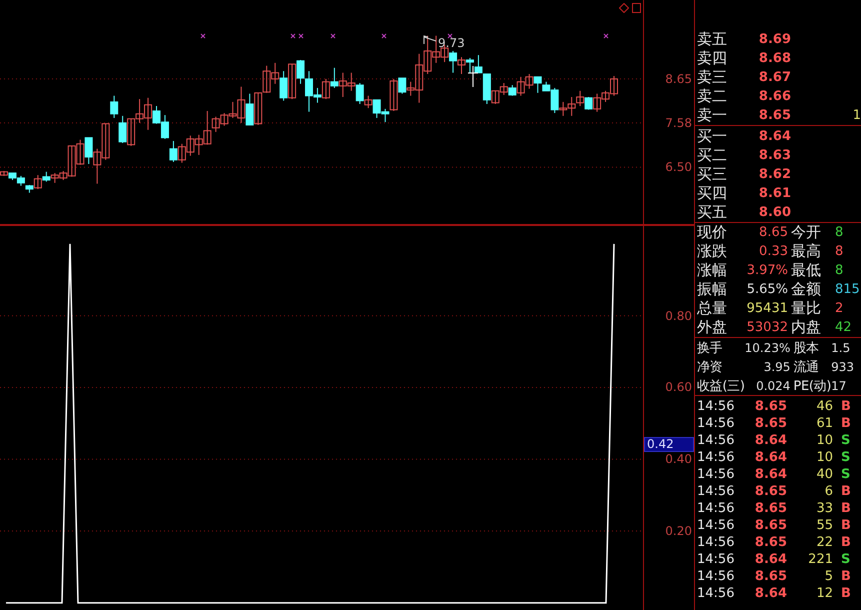  I want to click on order-level-label: 卖四, so click(712, 58).